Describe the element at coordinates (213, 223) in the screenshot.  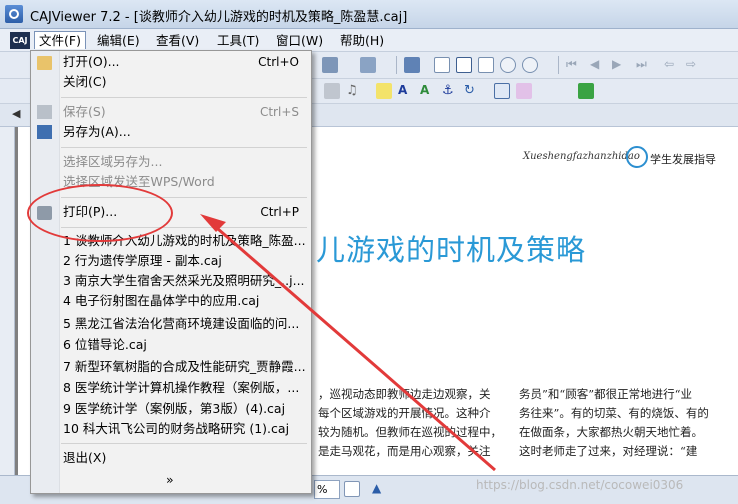
I see `annotation-arrow-head` at that location.